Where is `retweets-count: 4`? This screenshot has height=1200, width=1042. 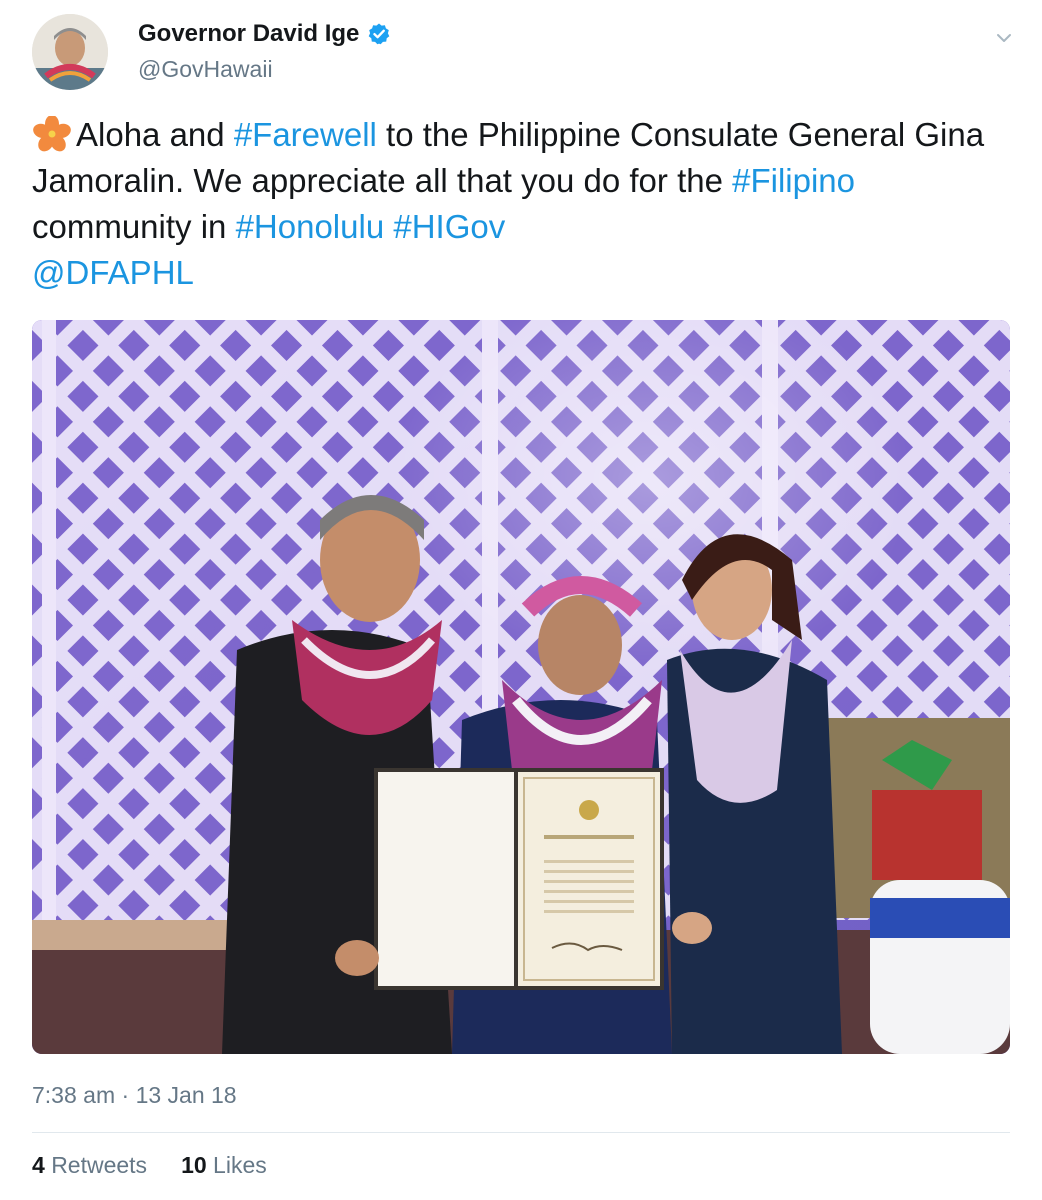
retweets-count: 4 is located at coordinates (38, 1165).